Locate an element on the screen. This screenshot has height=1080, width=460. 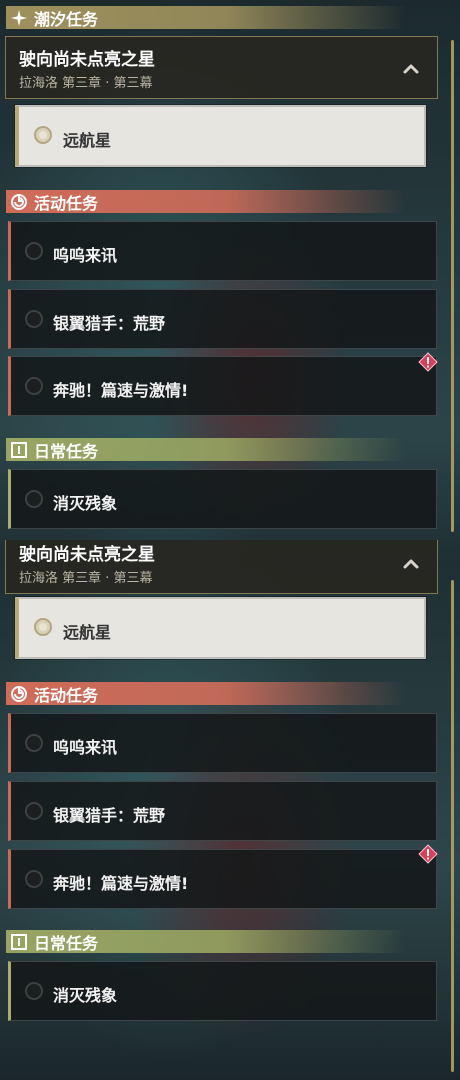
tide-quest-title: 潮汐任务 is located at coordinates (66, 19).